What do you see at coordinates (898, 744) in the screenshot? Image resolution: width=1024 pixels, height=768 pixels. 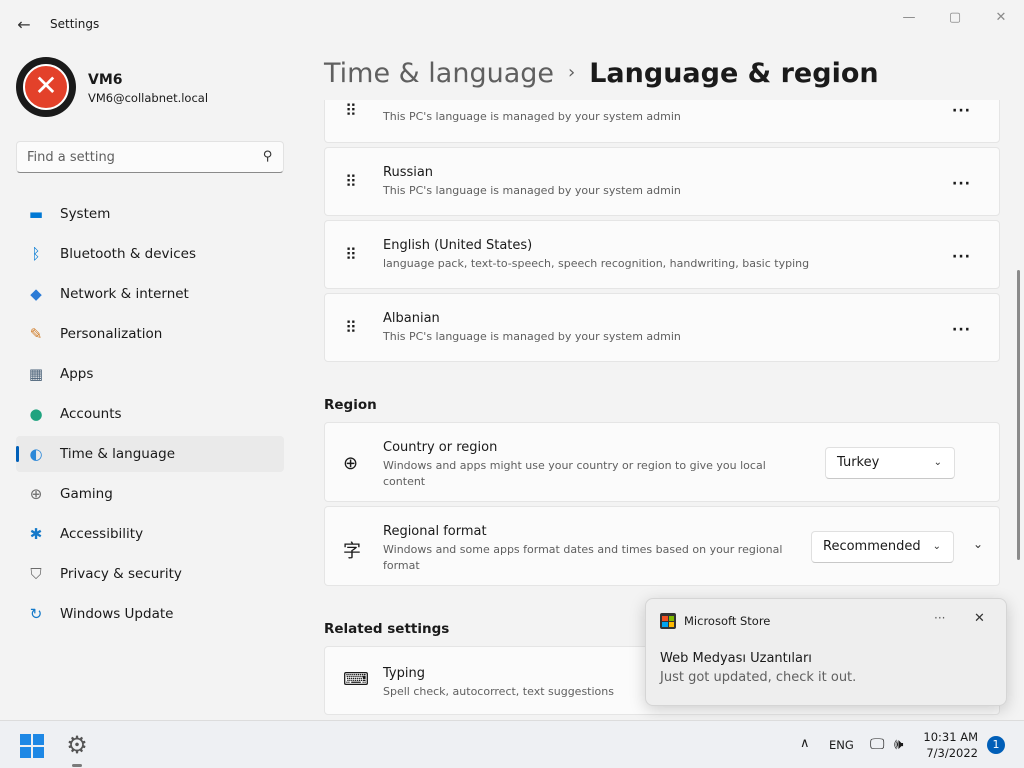 I see `volume-icon: 🕪` at bounding box center [898, 744].